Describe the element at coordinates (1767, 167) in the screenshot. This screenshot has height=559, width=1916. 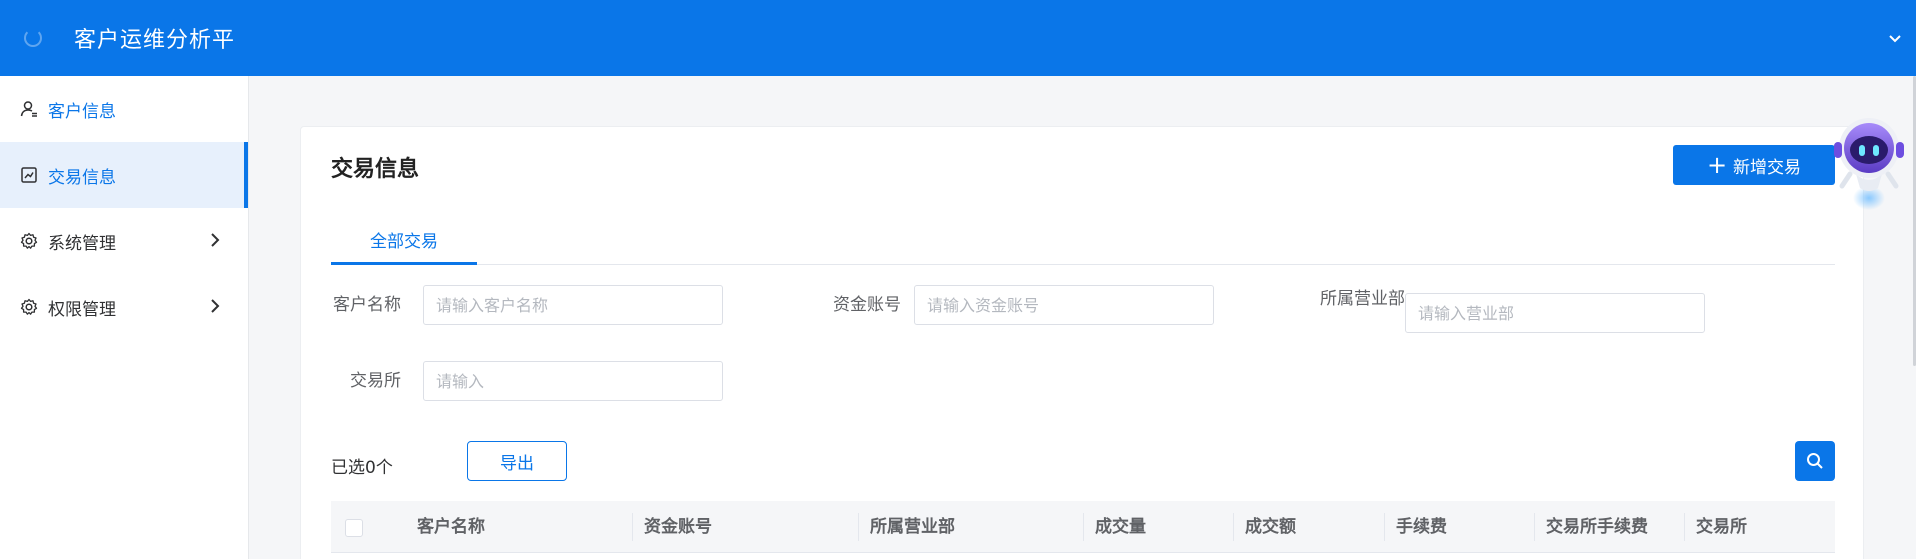
I see `add-trade-label: 新增交易` at that location.